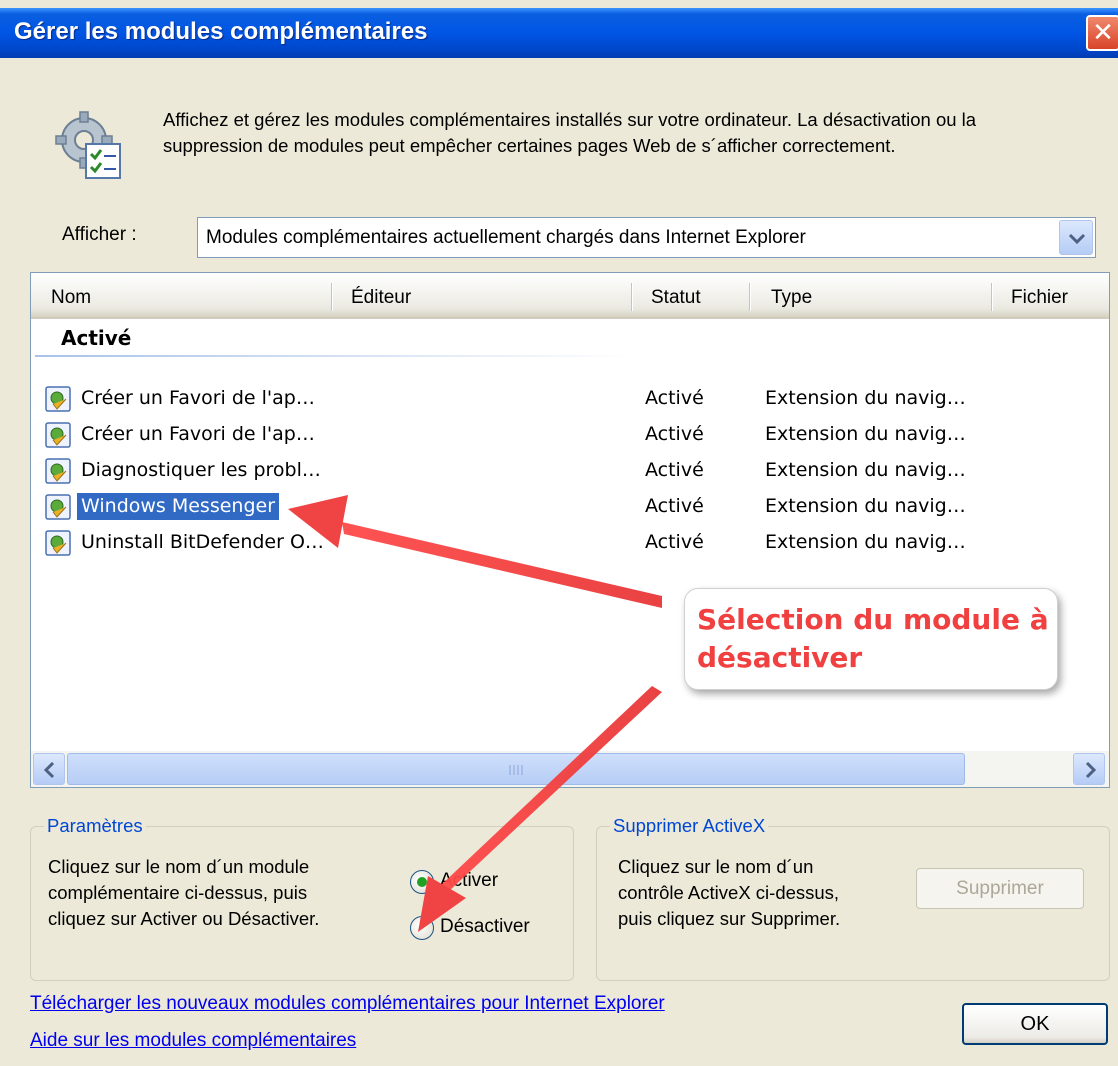 This screenshot has width=1118, height=1066. Describe the element at coordinates (88, 145) in the screenshot. I see `addon-settings-icon` at that location.